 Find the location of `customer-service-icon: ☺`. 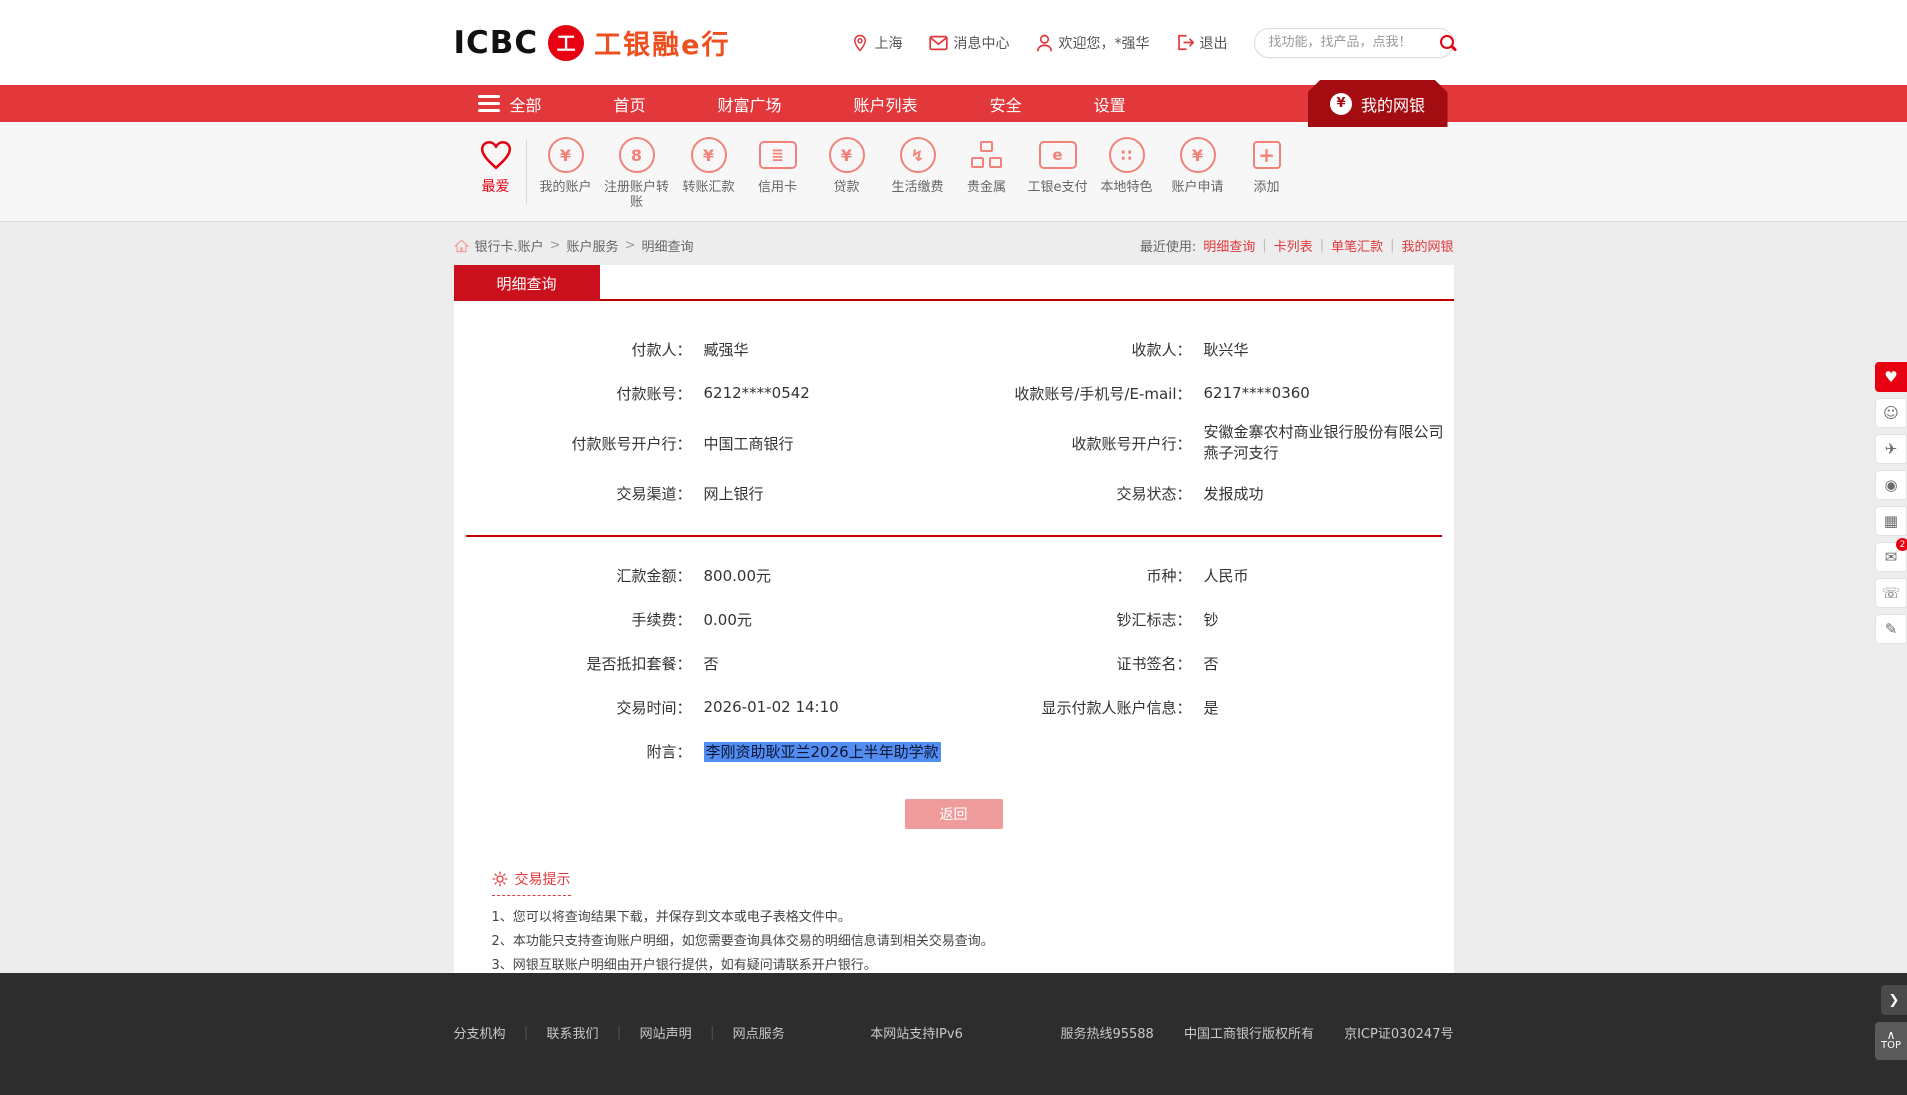

customer-service-icon: ☺ is located at coordinates (1891, 413).